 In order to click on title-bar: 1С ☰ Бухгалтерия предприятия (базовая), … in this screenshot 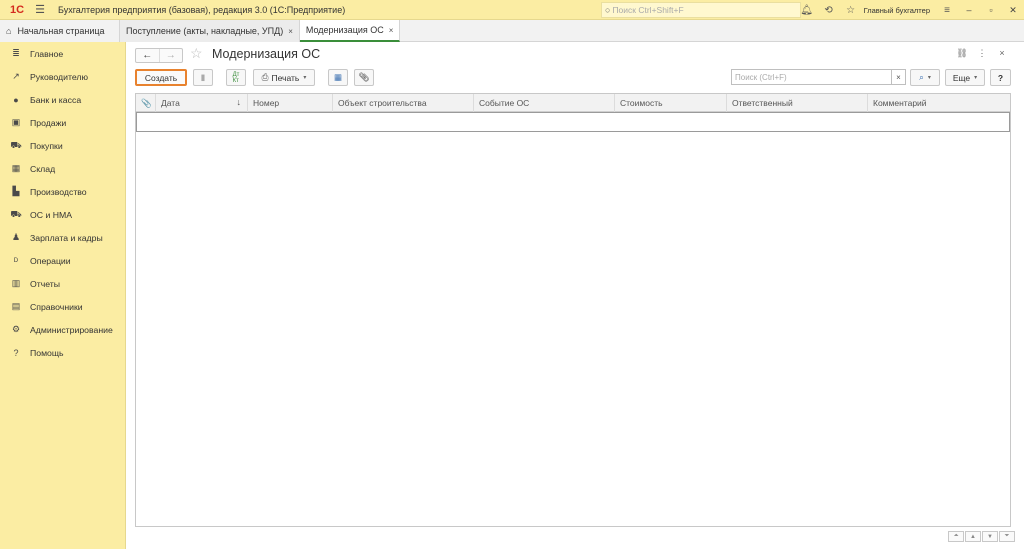, I will do `click(512, 10)`.